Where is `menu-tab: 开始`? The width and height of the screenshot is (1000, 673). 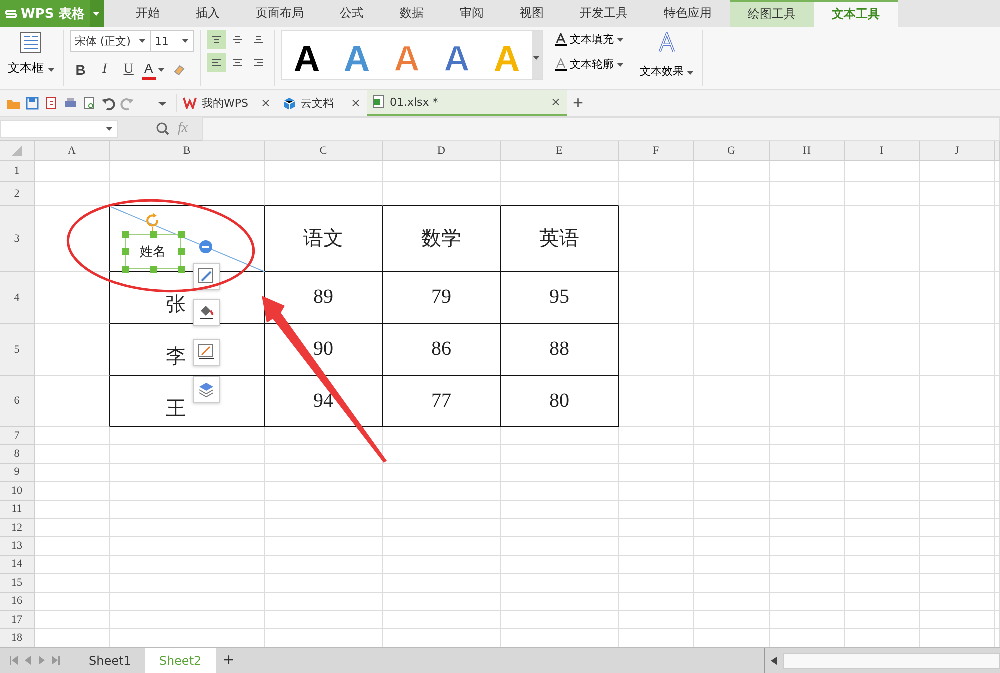
menu-tab: 开始 is located at coordinates (148, 13).